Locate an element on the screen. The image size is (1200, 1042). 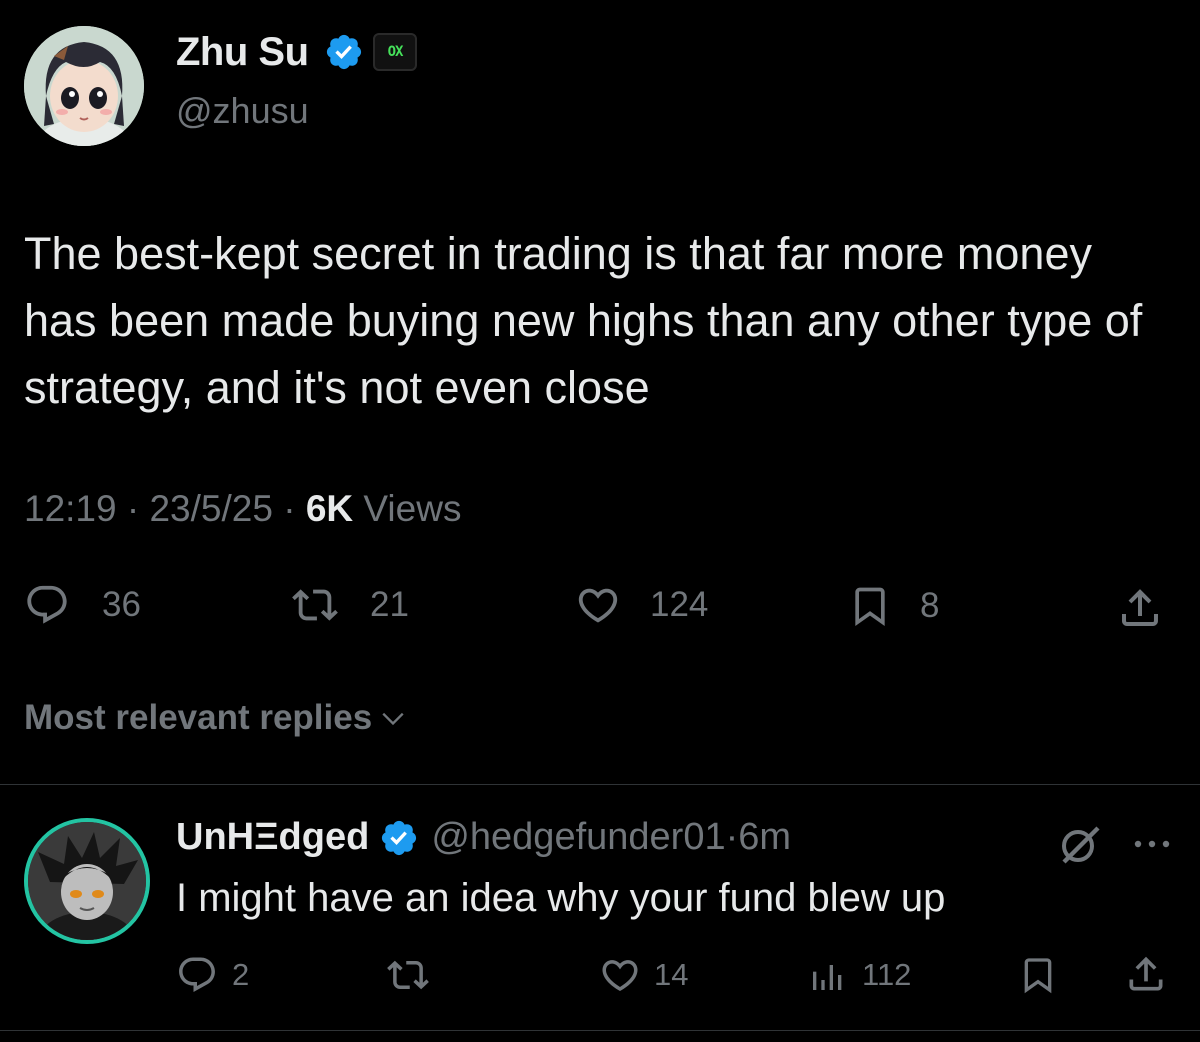
reply-share-button is located at coordinates (1146, 974).